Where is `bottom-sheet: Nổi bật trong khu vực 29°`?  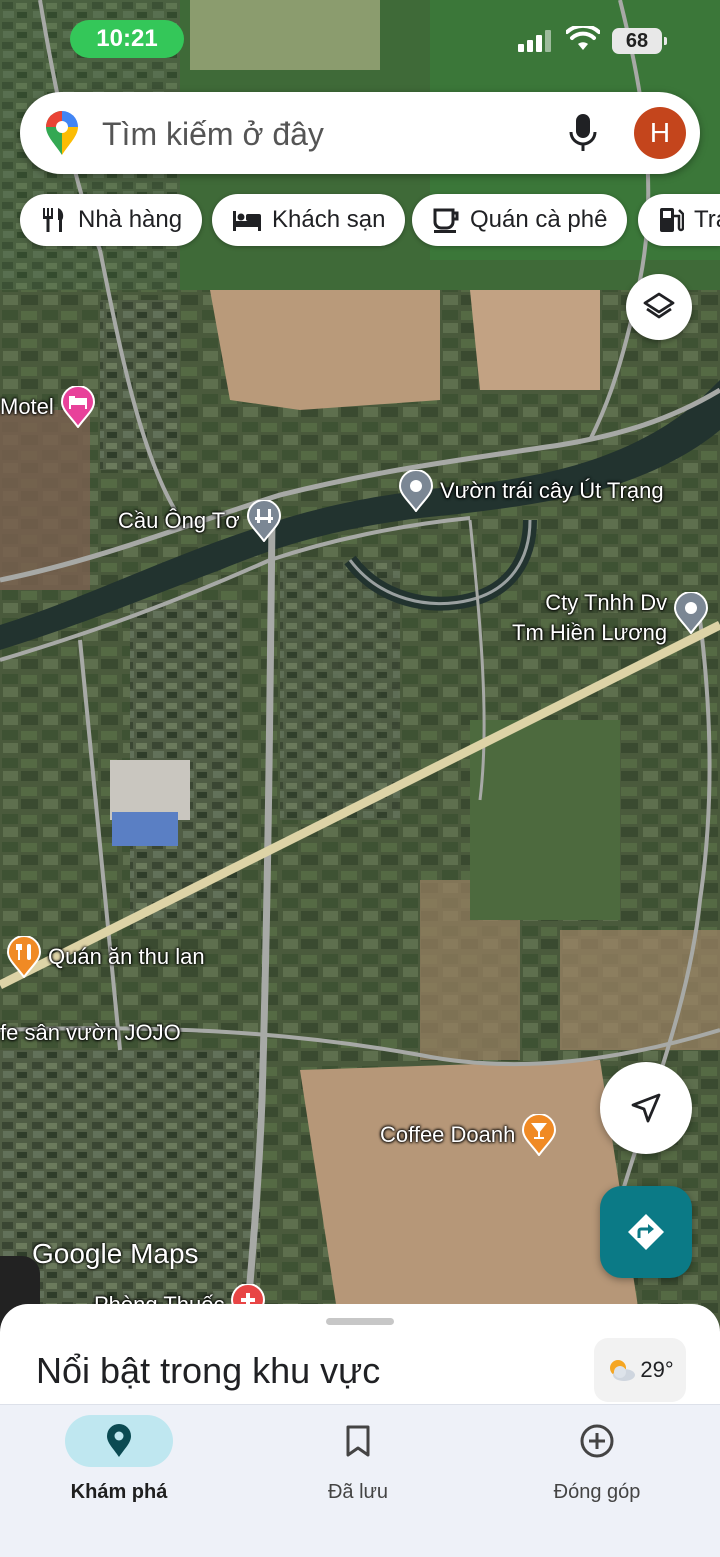 bottom-sheet: Nổi bật trong khu vực 29° is located at coordinates (360, 1359).